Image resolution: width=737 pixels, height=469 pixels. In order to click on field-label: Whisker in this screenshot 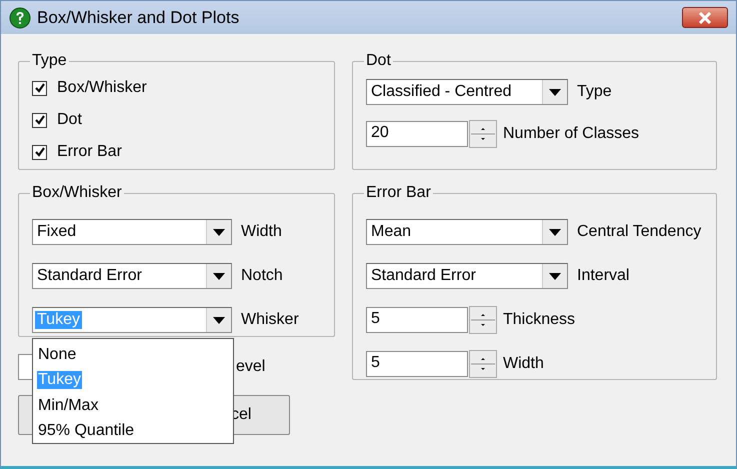, I will do `click(270, 320)`.